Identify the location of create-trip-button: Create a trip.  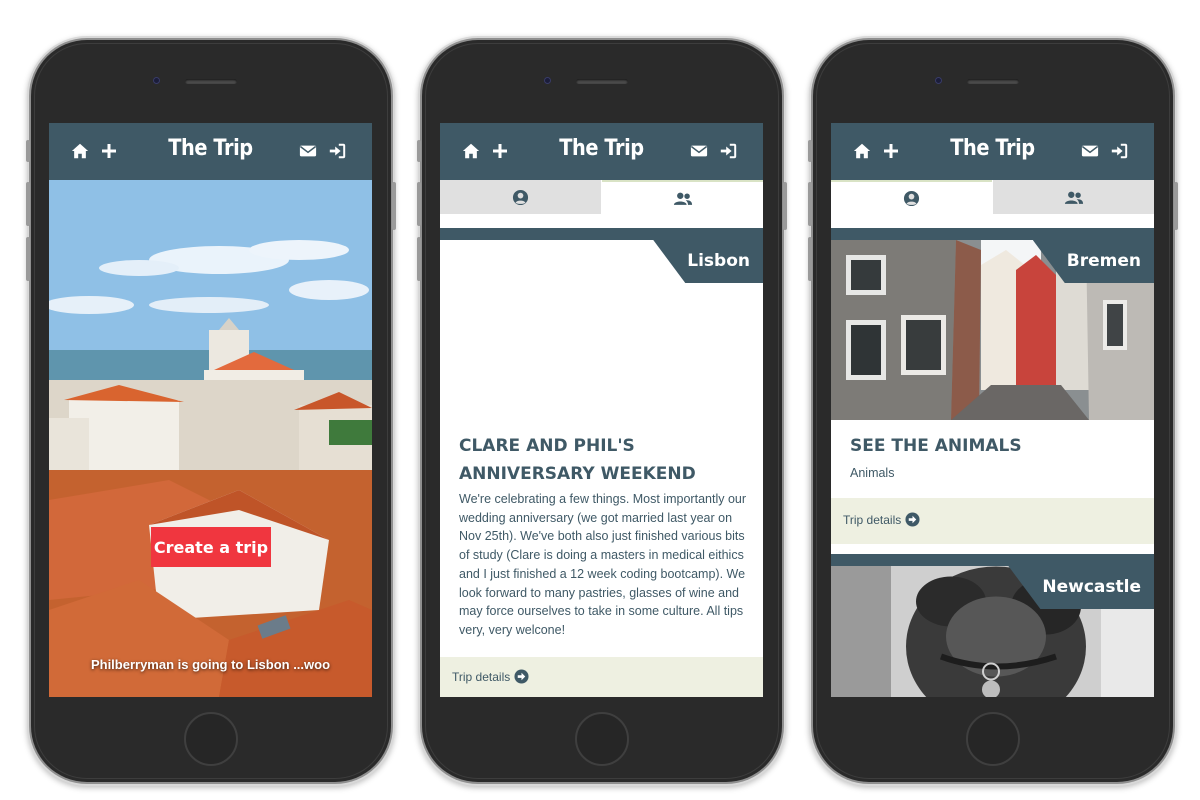
(211, 547).